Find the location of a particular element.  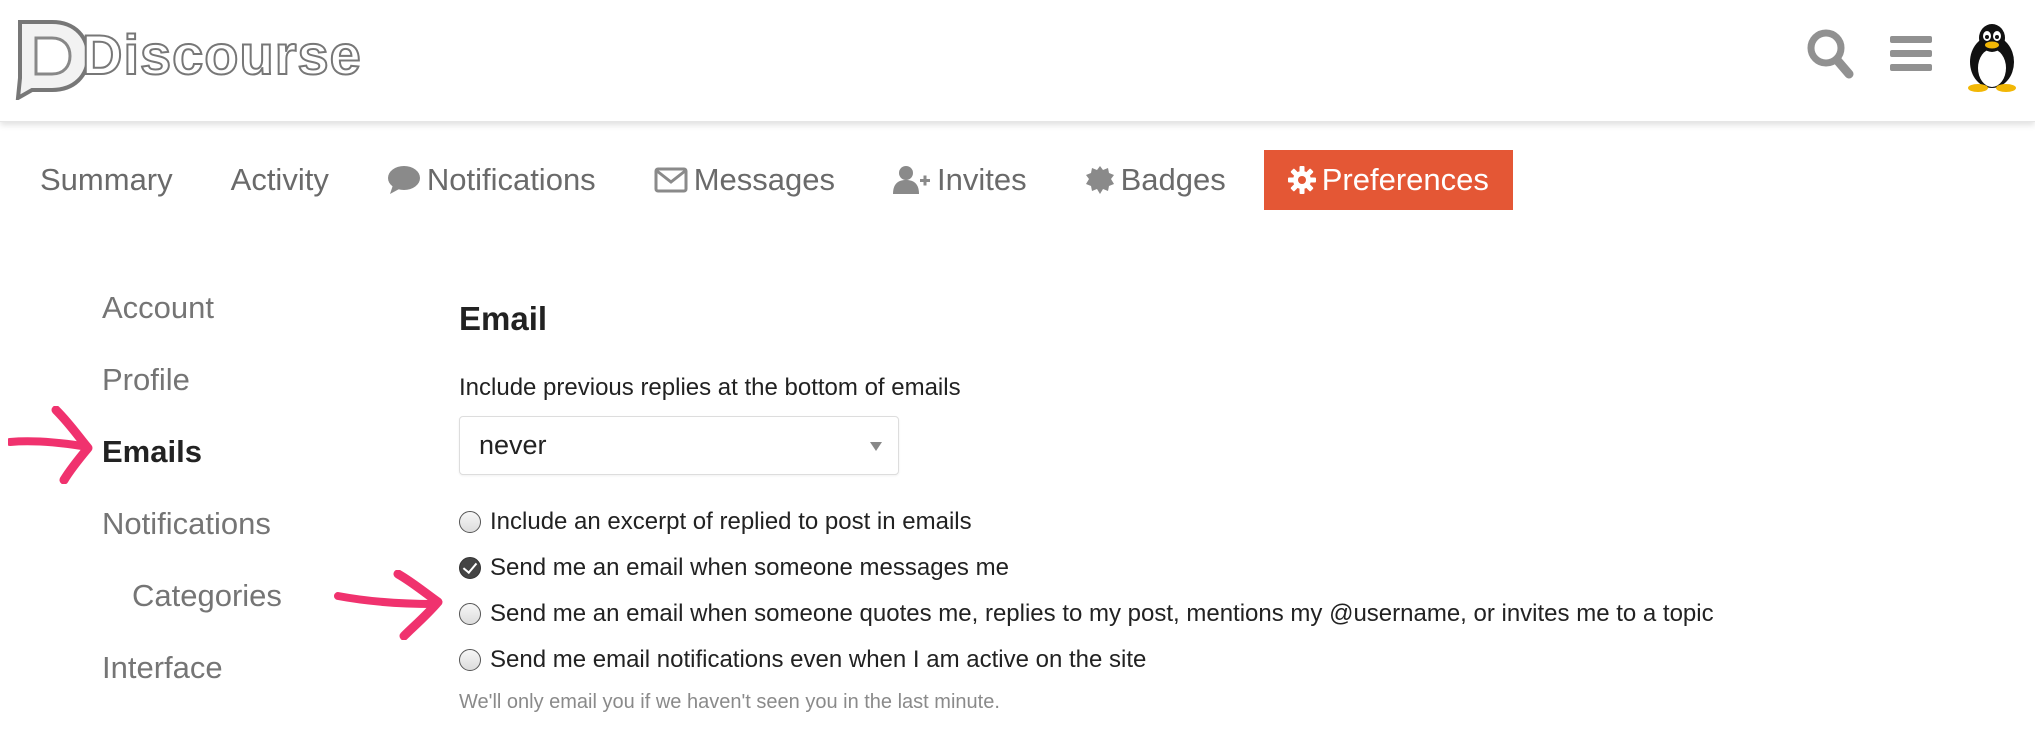

tab-activity: Activity is located at coordinates (280, 180).